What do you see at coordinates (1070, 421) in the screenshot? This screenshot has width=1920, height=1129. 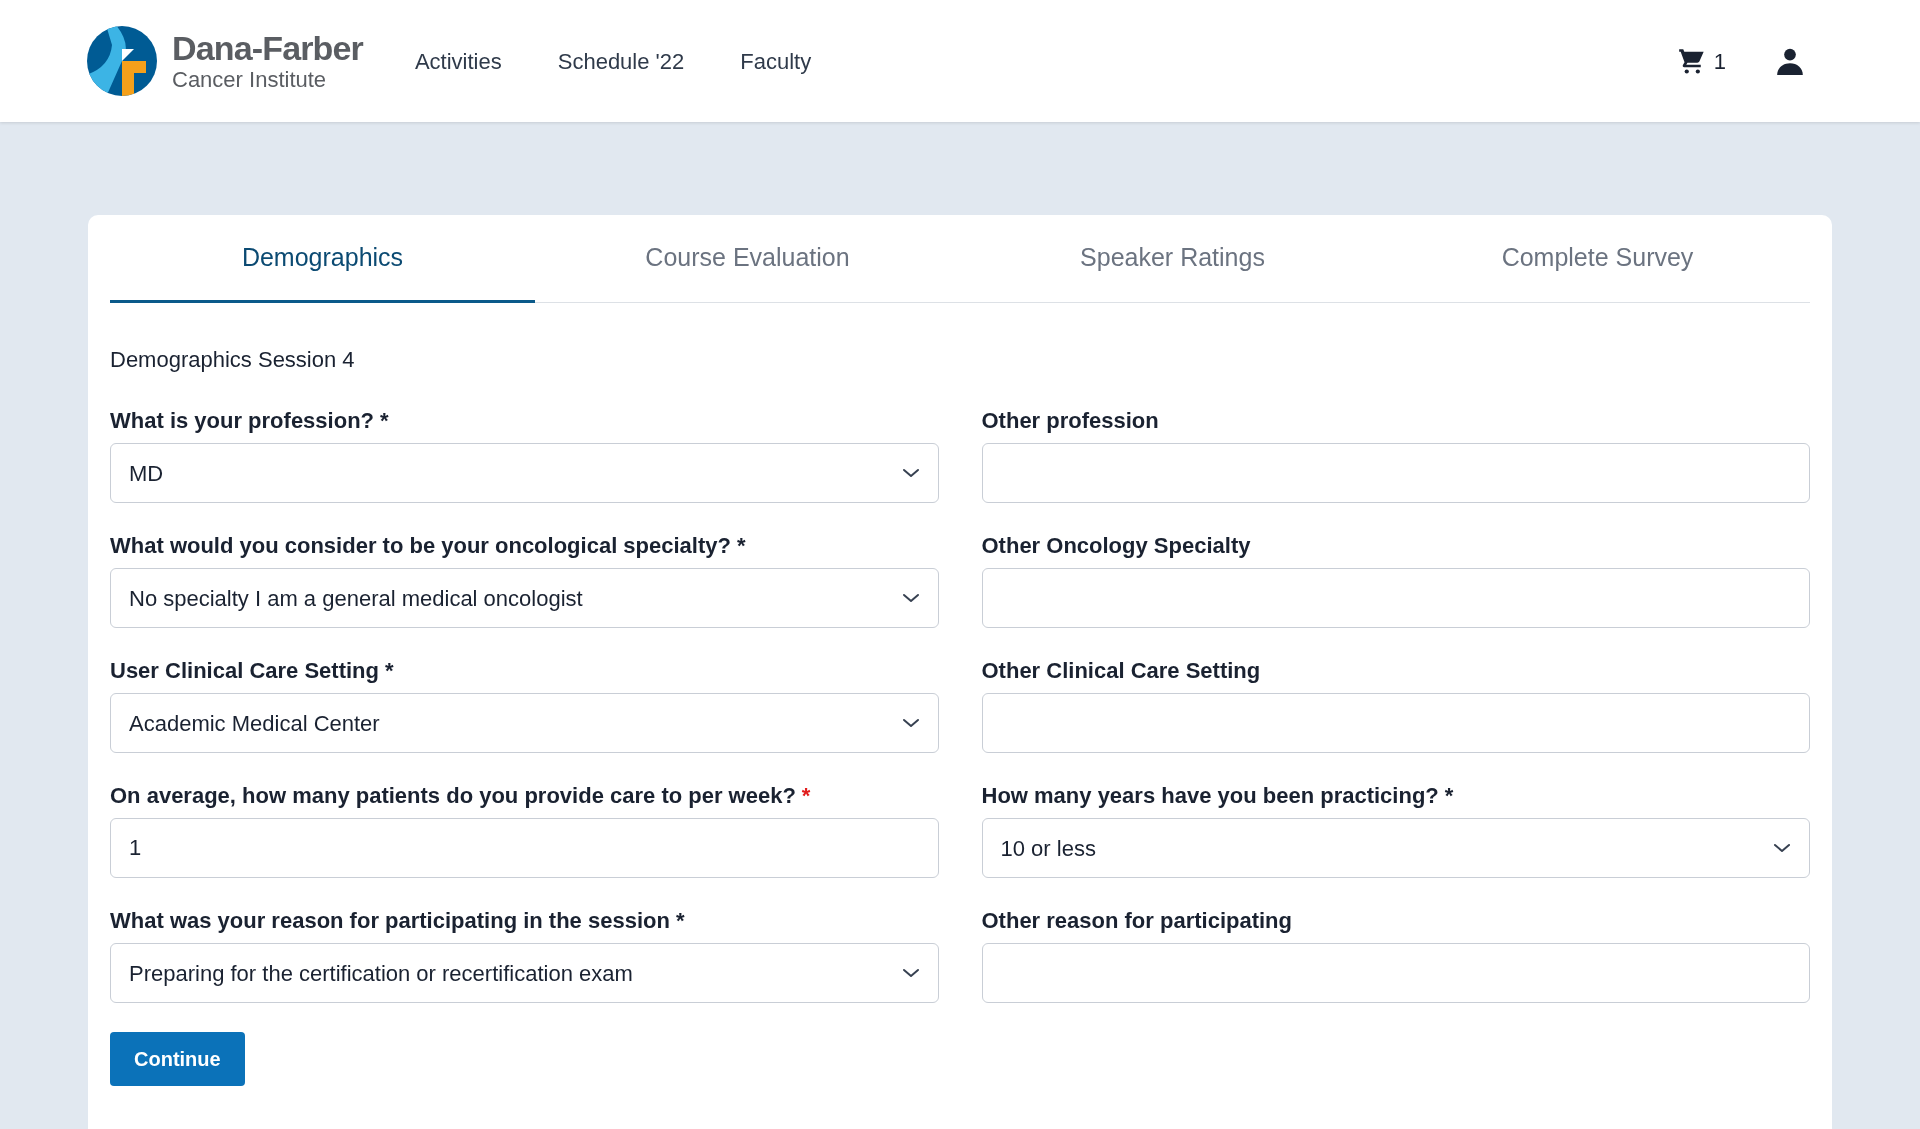 I see `field-label: Other profession` at bounding box center [1070, 421].